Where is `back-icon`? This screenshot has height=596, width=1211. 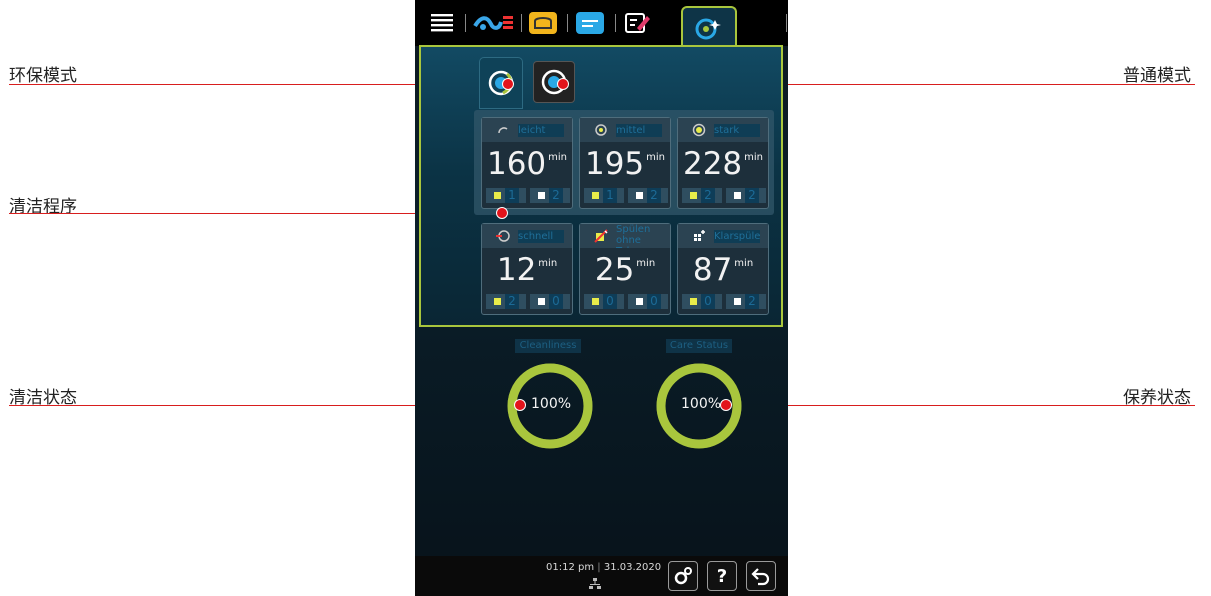
back-icon is located at coordinates (760, 577).